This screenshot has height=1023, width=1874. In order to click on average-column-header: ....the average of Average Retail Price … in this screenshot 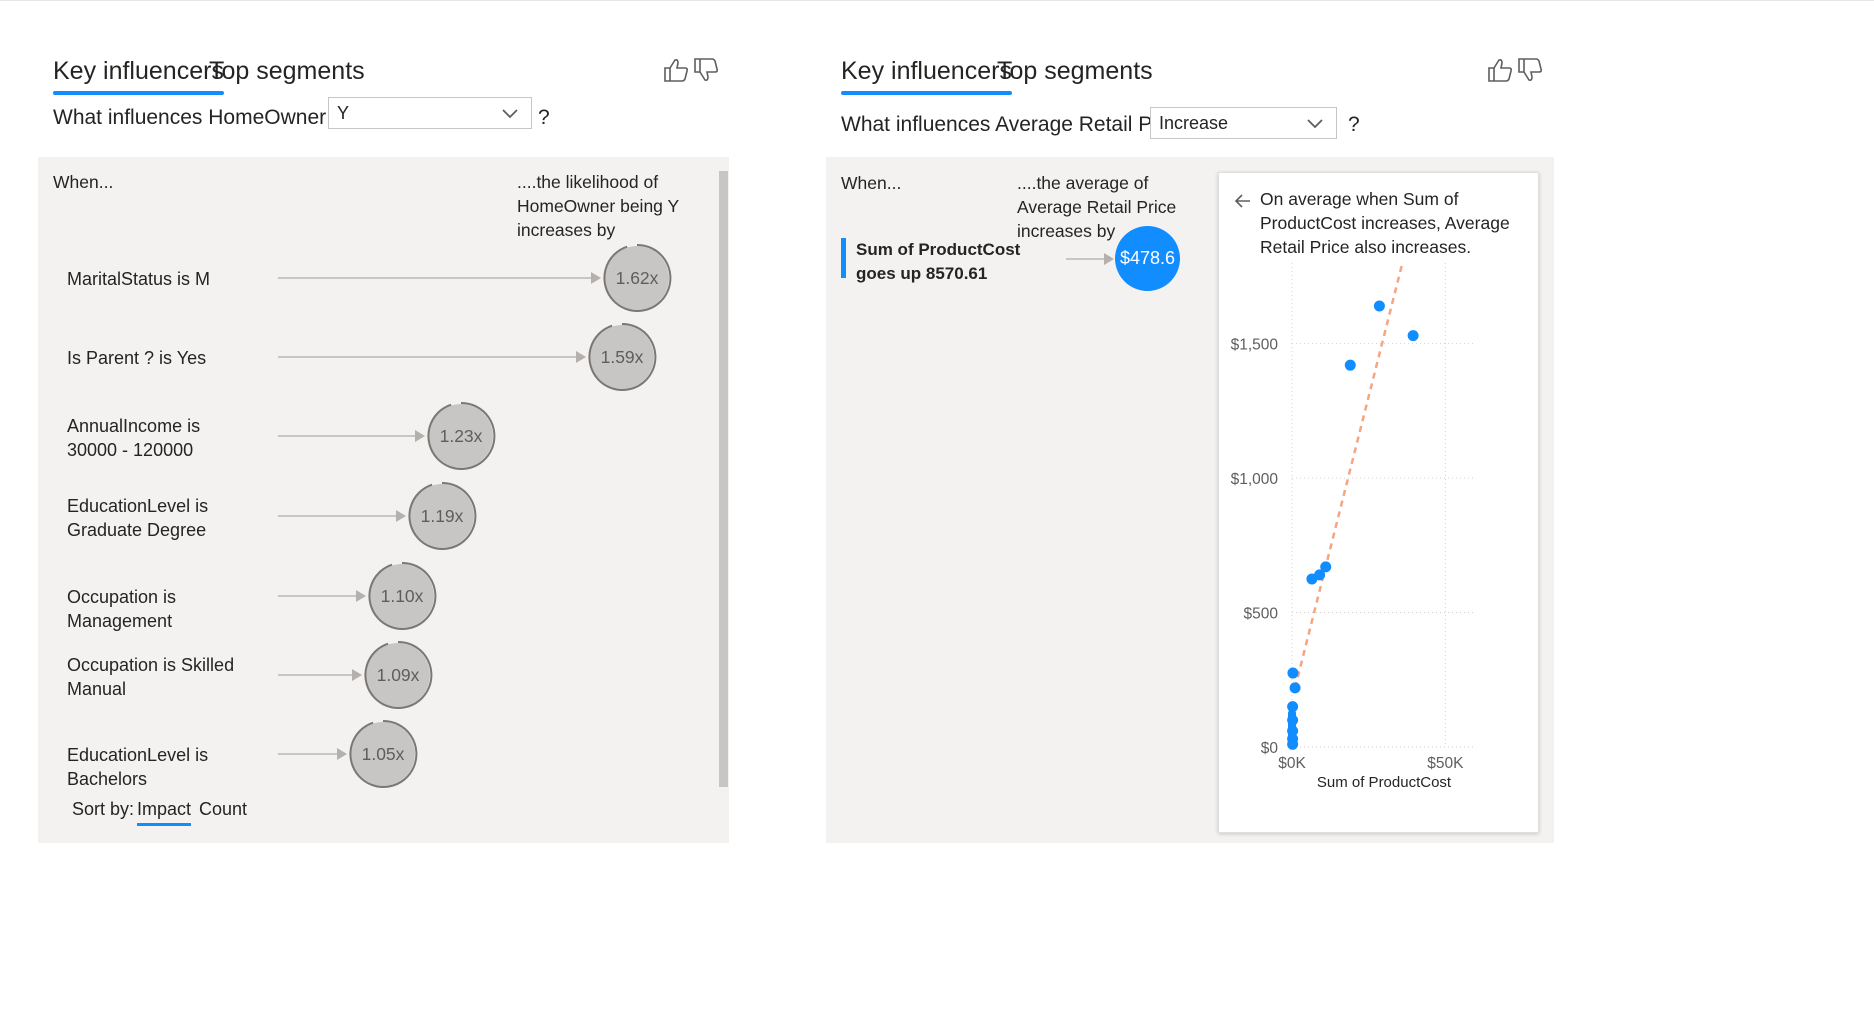, I will do `click(1097, 207)`.